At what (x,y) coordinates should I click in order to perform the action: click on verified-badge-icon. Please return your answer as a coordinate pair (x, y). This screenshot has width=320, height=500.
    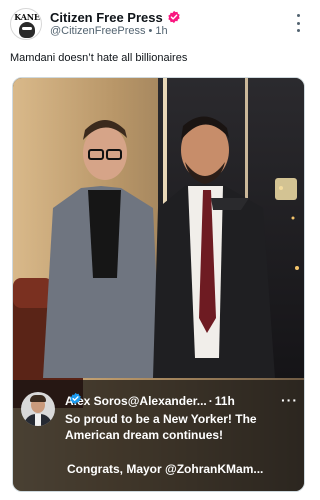
    Looking at the image, I should click on (174, 17).